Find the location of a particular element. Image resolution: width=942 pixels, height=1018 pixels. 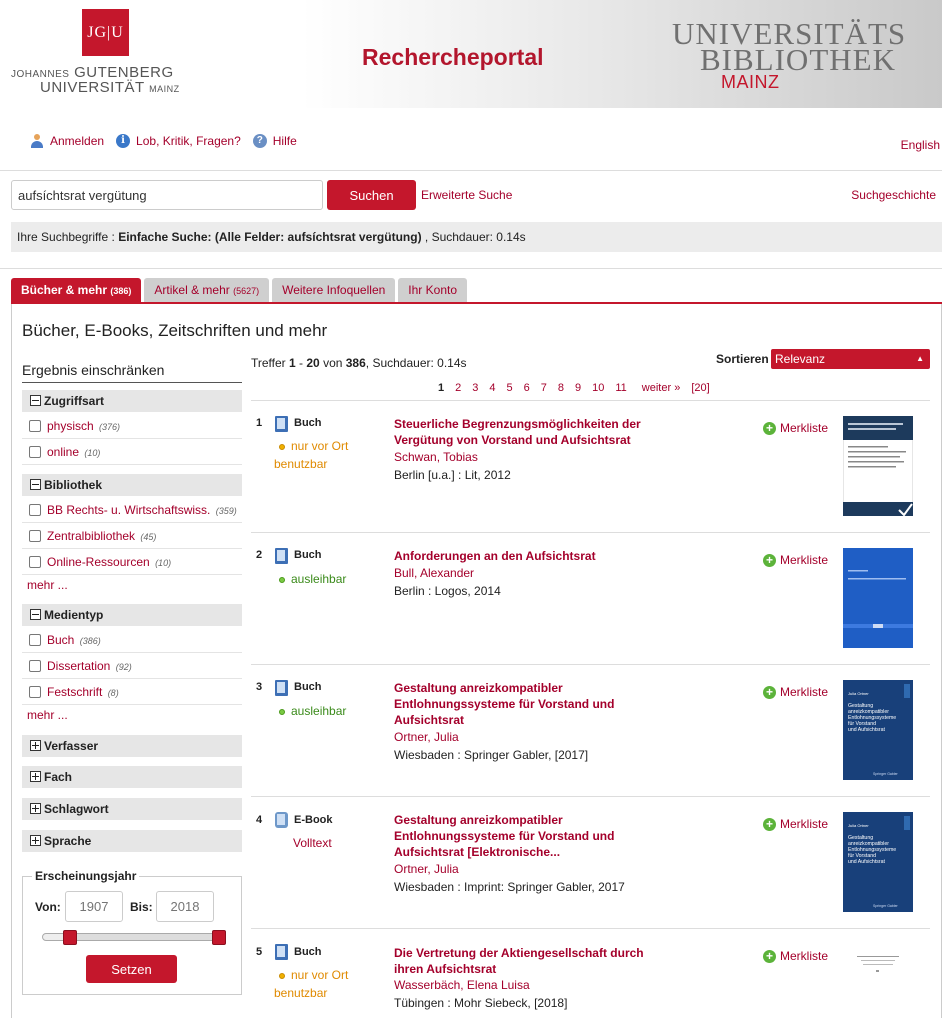

page-link: 11 is located at coordinates (620, 388).